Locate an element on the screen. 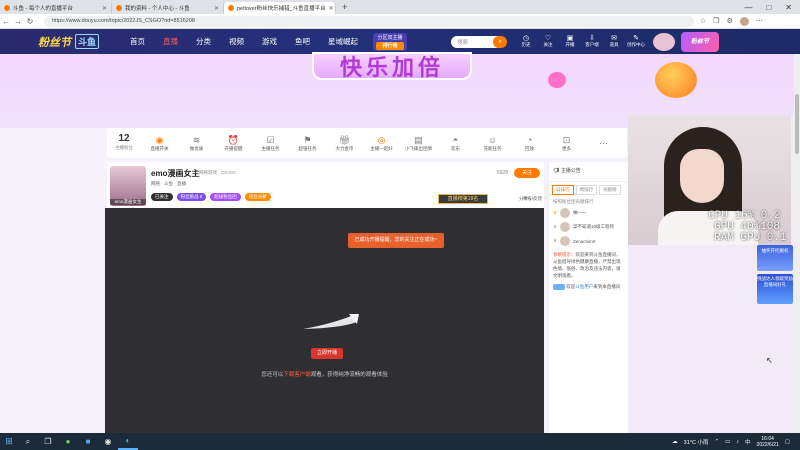 This screenshot has height=450, width=800. app-icon: ● is located at coordinates (68, 441).